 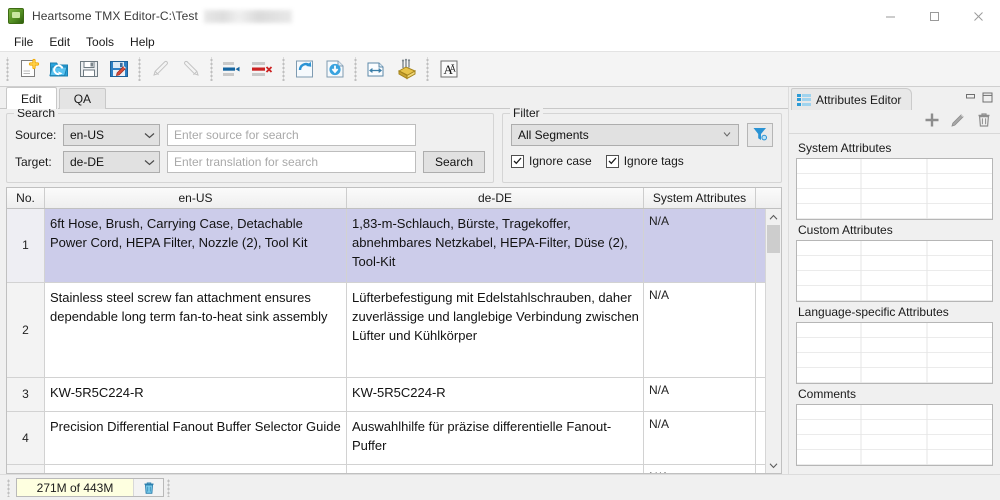 I want to click on attributes-editor-tabstrip: Attributes Editor, so click(x=894, y=98).